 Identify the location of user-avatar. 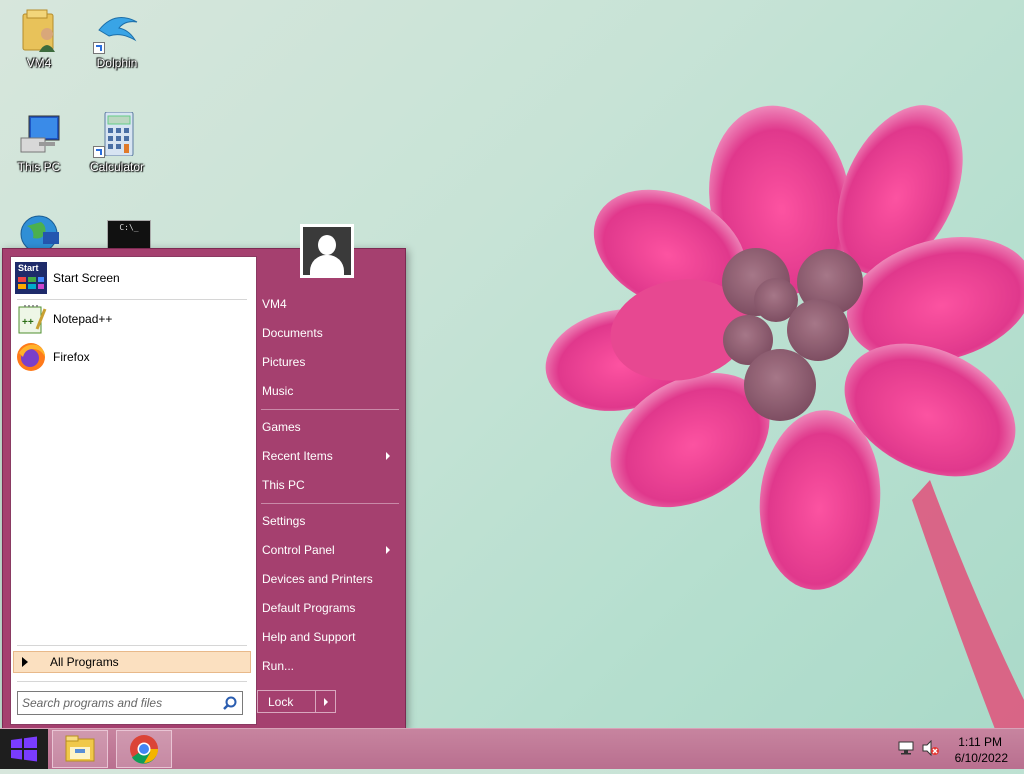
(327, 251).